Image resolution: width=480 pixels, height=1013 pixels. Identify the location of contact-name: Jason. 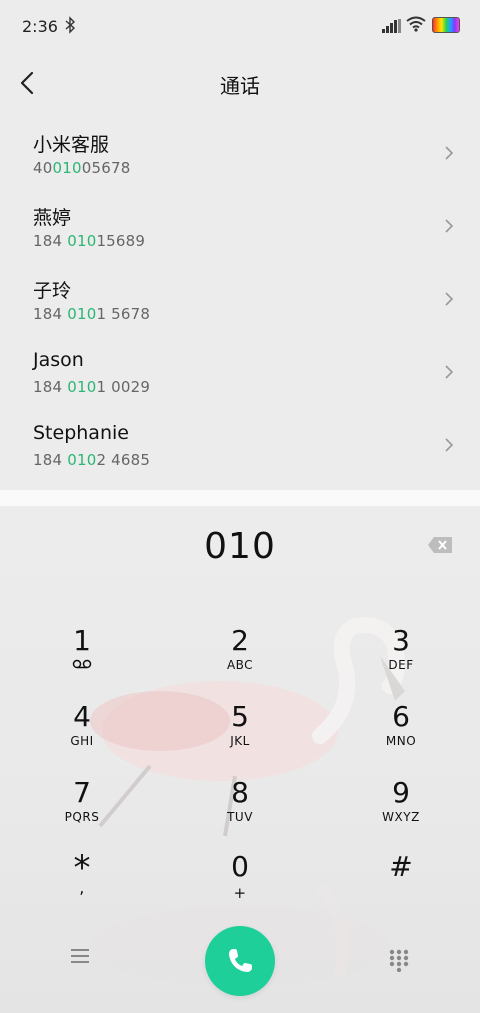
(58, 360).